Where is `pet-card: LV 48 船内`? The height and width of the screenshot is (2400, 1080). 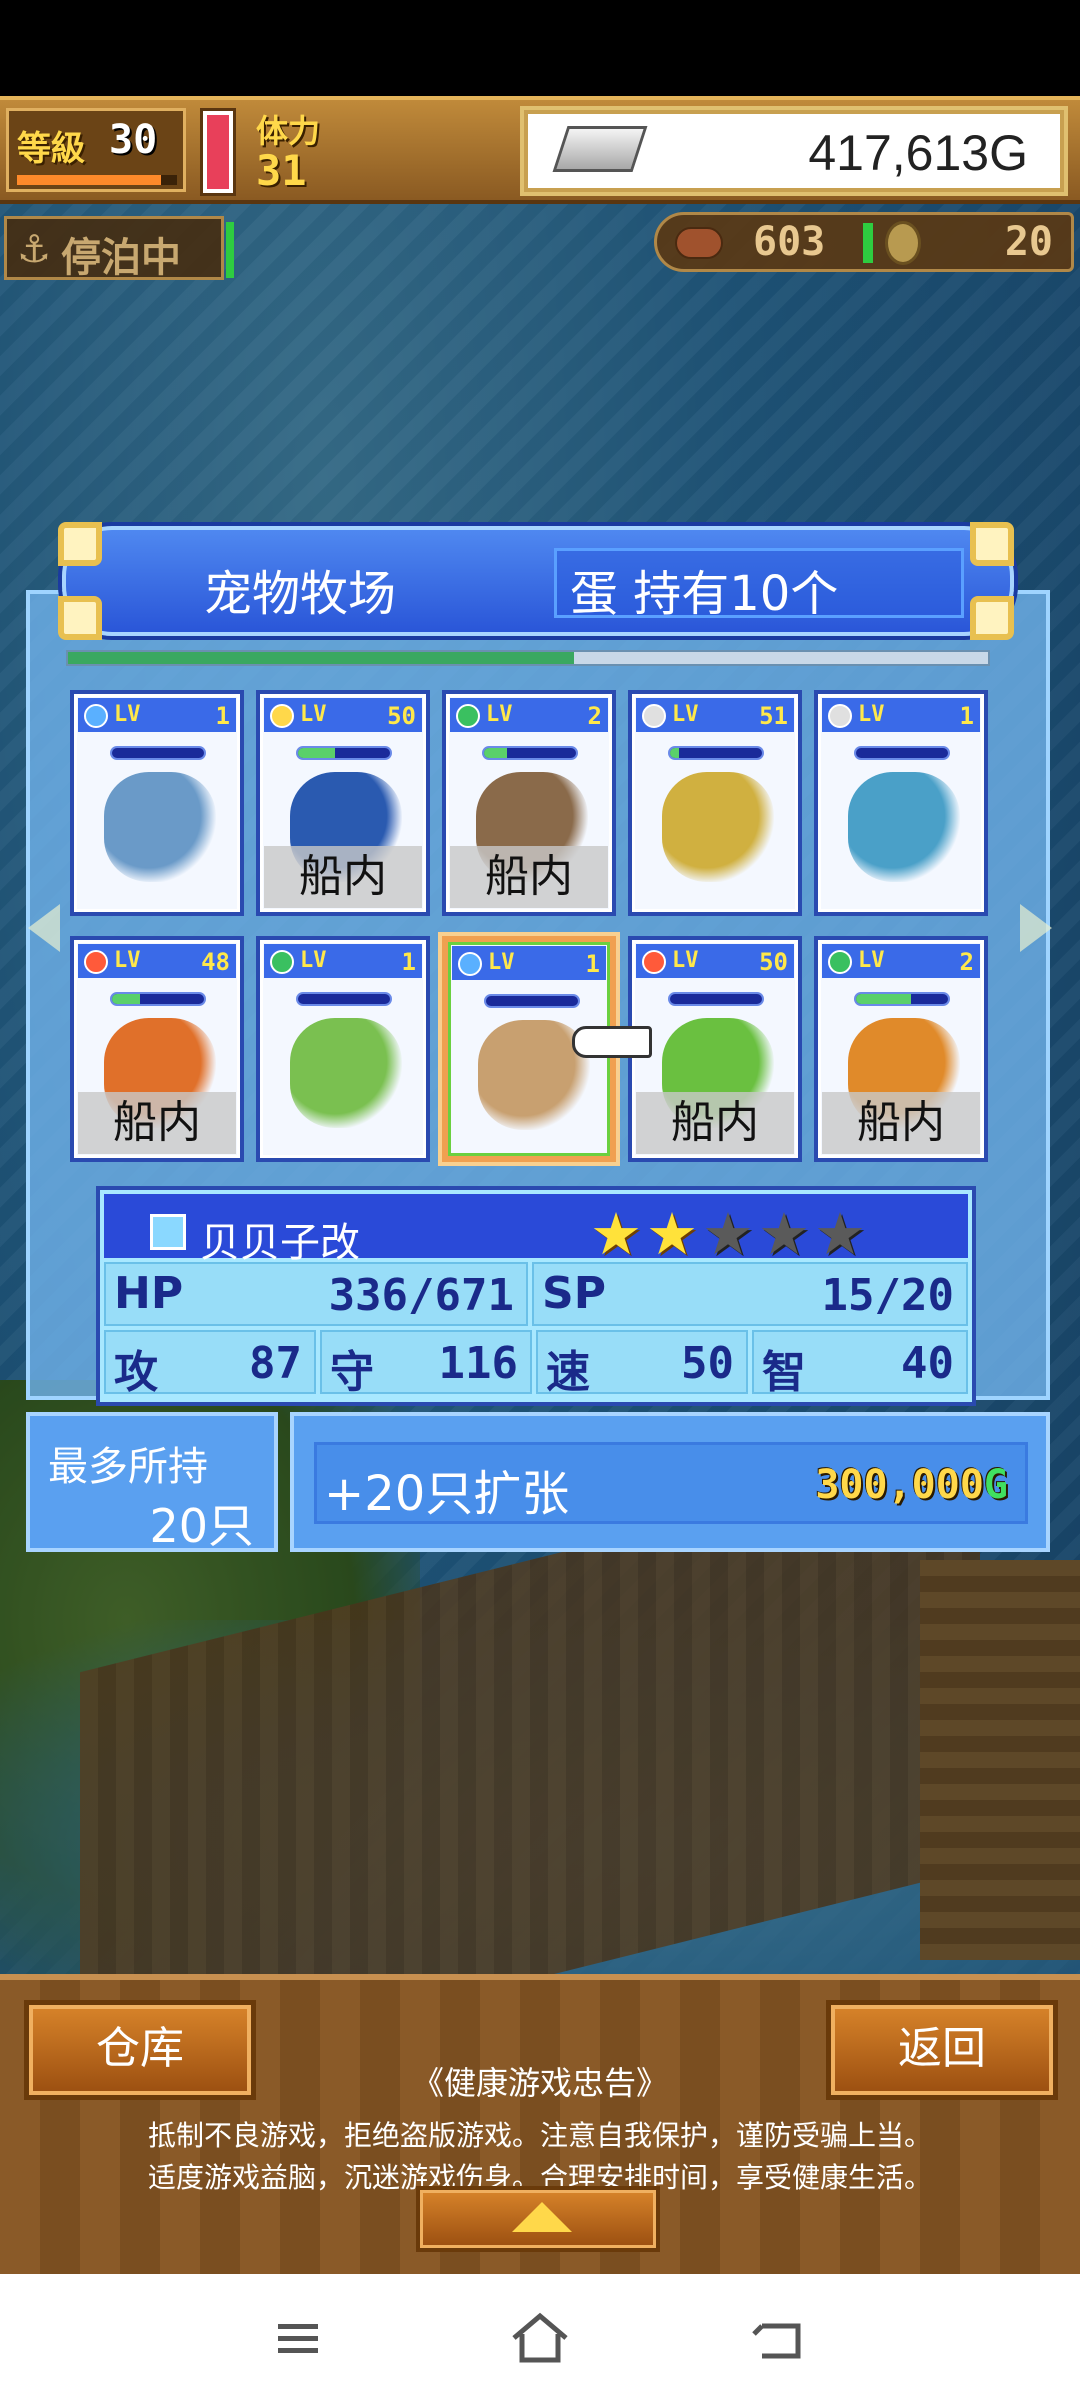 pet-card: LV 48 船内 is located at coordinates (157, 1049).